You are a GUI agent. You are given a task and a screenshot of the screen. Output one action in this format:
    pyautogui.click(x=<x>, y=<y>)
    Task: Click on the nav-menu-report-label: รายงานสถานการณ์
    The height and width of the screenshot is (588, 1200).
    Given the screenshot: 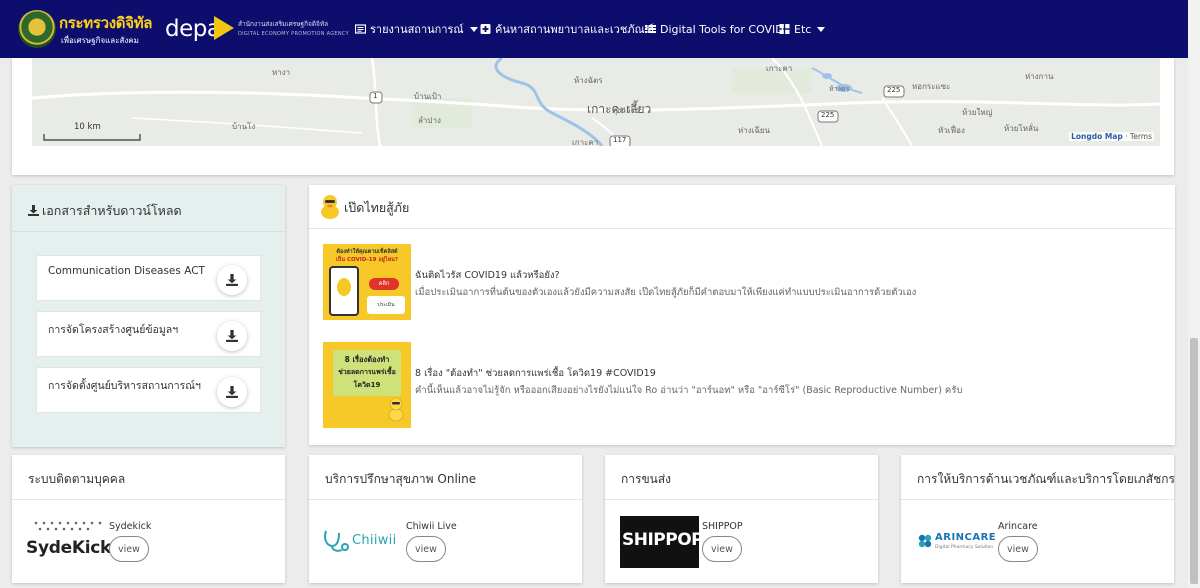 What is the action you would take?
    pyautogui.click(x=417, y=29)
    